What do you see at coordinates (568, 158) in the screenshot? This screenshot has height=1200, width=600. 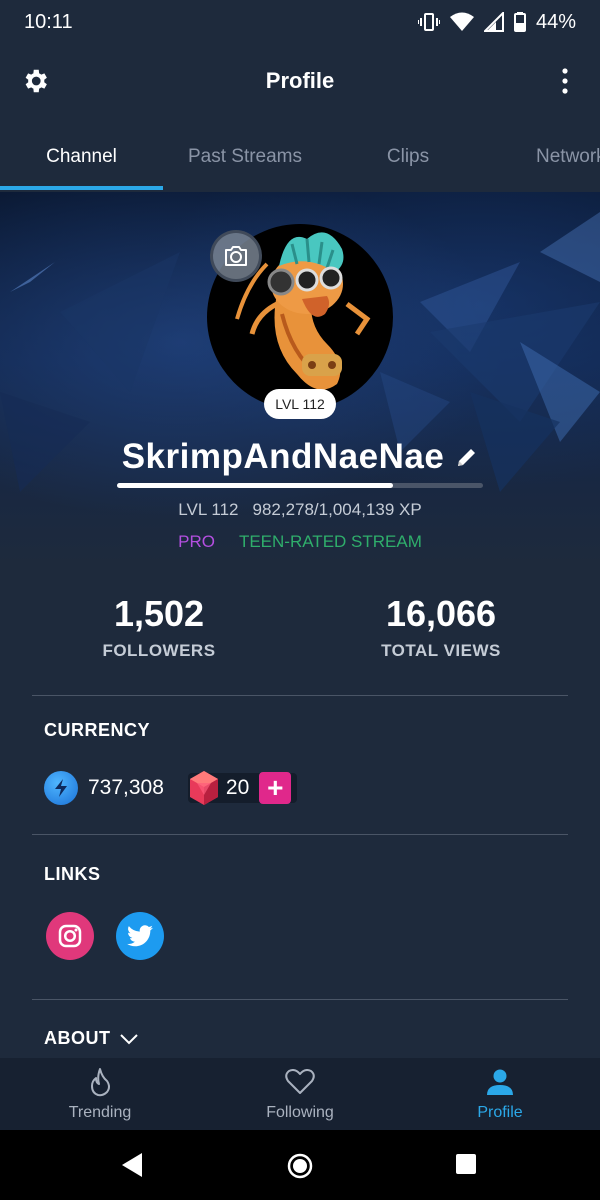 I see `tab-network: Network` at bounding box center [568, 158].